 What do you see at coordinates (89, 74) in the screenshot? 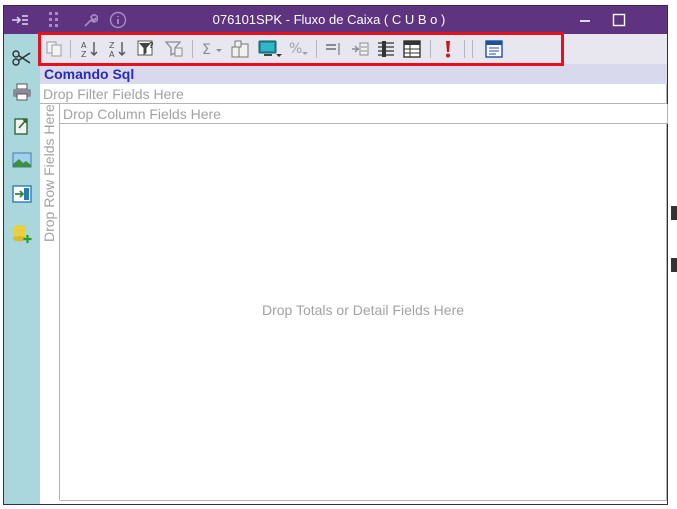
I see `command-label: Comando Sql` at bounding box center [89, 74].